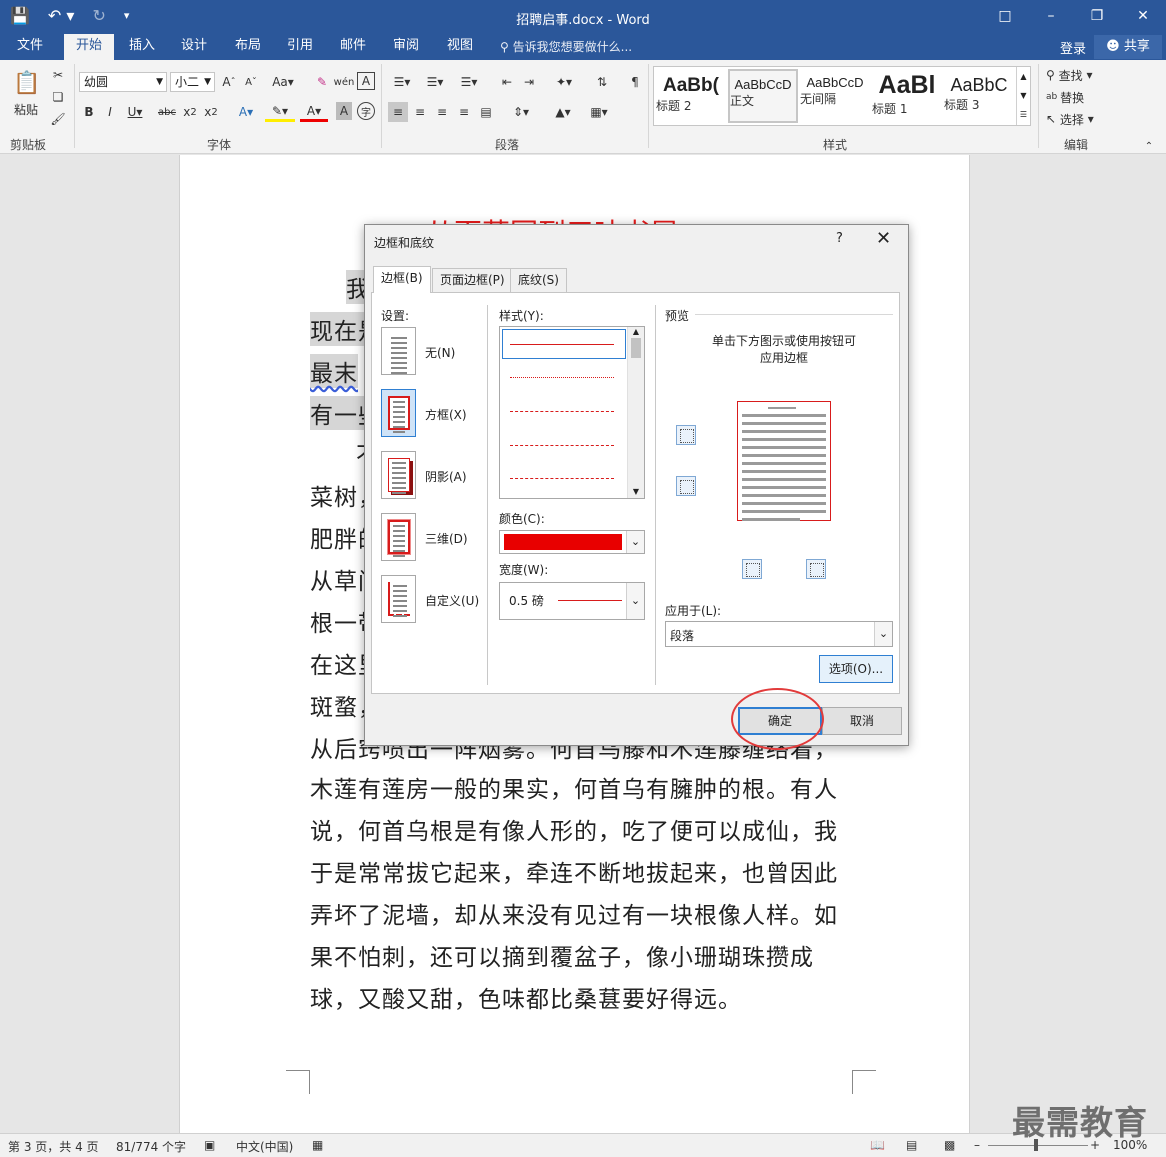 The image size is (1166, 1157). What do you see at coordinates (229, 82) in the screenshot?
I see `grow-font-icon: Aˆ` at bounding box center [229, 82].